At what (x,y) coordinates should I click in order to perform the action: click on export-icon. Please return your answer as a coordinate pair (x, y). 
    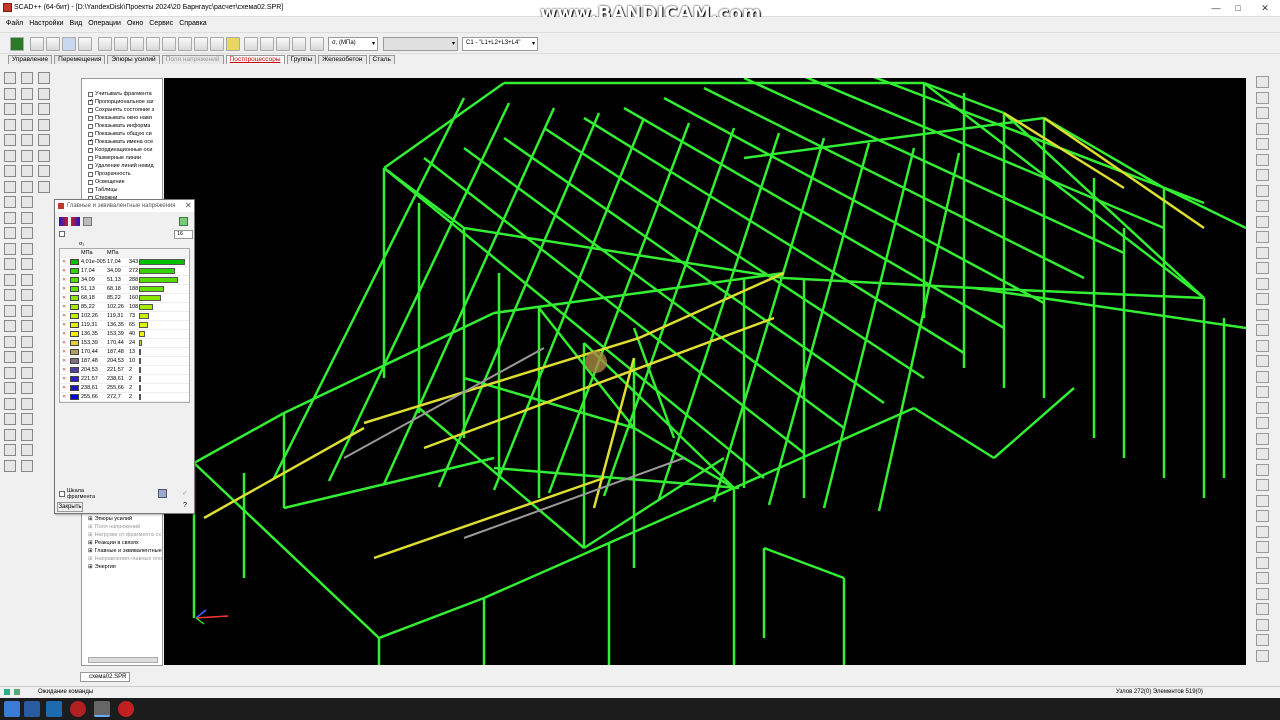
    Looking at the image, I should click on (183, 221).